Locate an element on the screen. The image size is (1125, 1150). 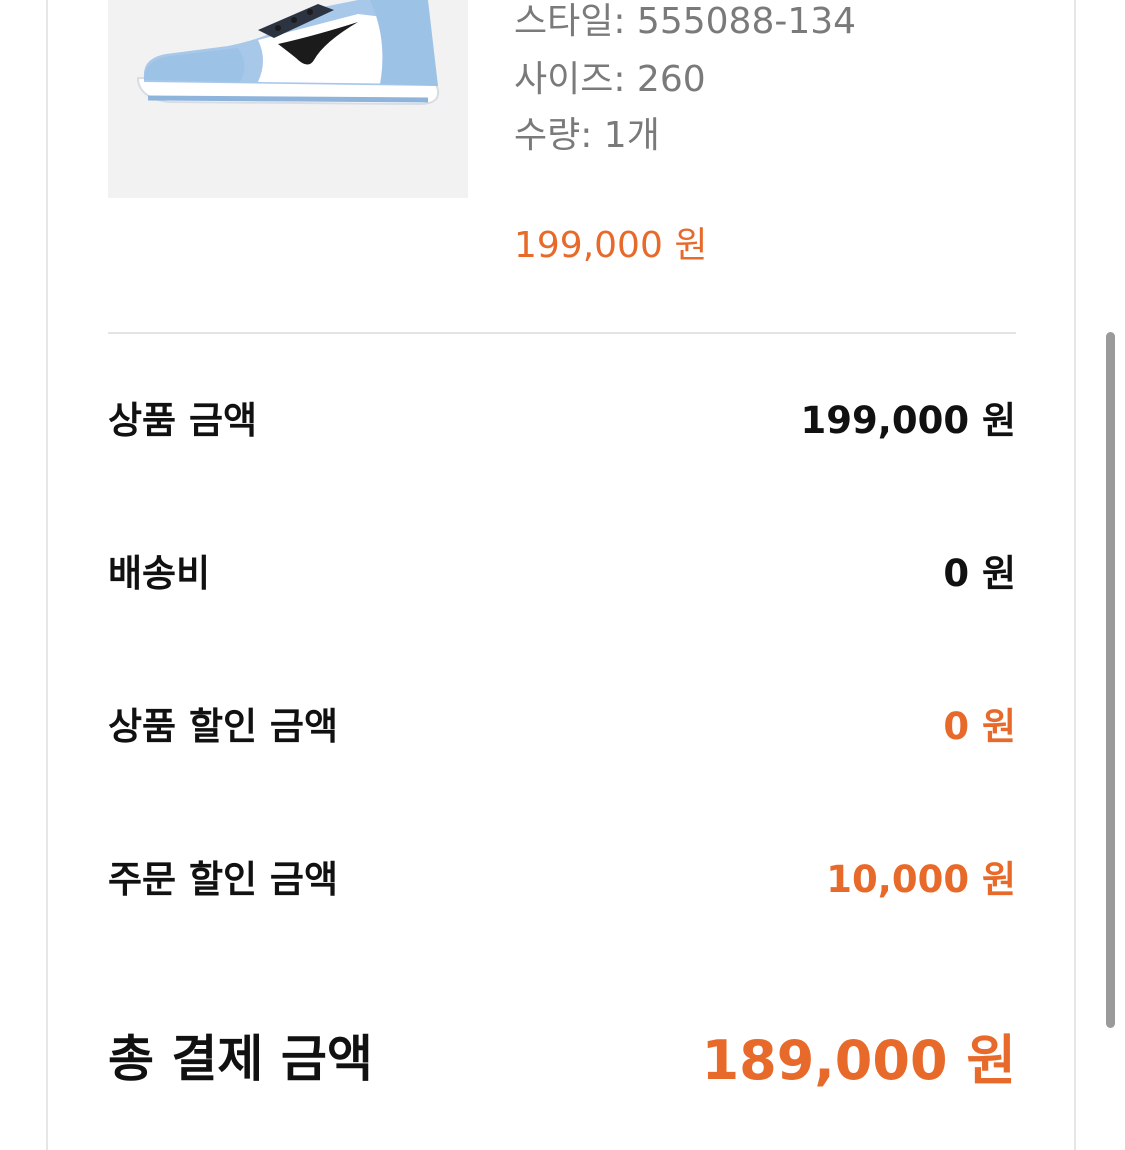
subtotal-value: 199,000 원 is located at coordinates (908, 420).